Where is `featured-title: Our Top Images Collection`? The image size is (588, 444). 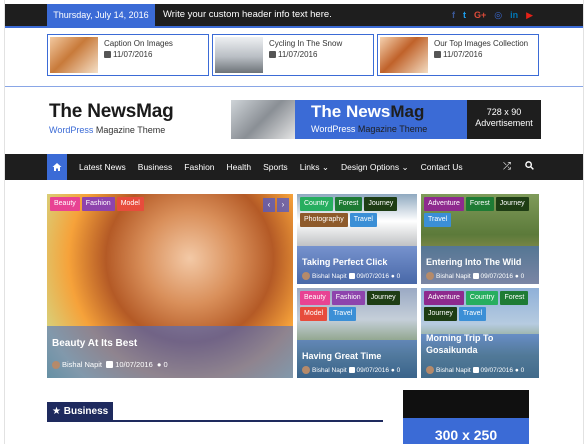
featured-title: Our Top Images Collection is located at coordinates (481, 43).